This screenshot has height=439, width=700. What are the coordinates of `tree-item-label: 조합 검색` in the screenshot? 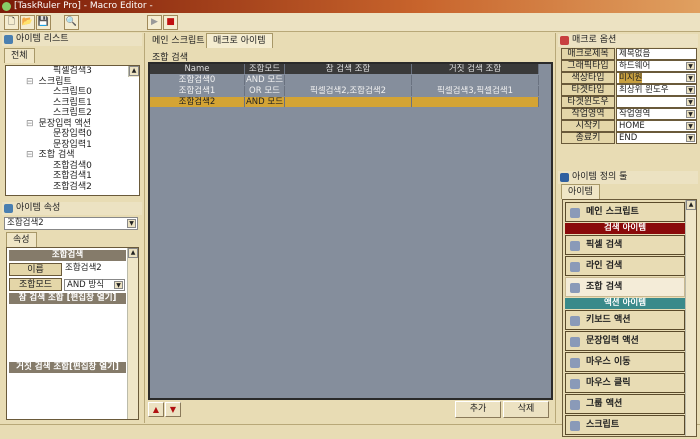 It's located at (56, 155).